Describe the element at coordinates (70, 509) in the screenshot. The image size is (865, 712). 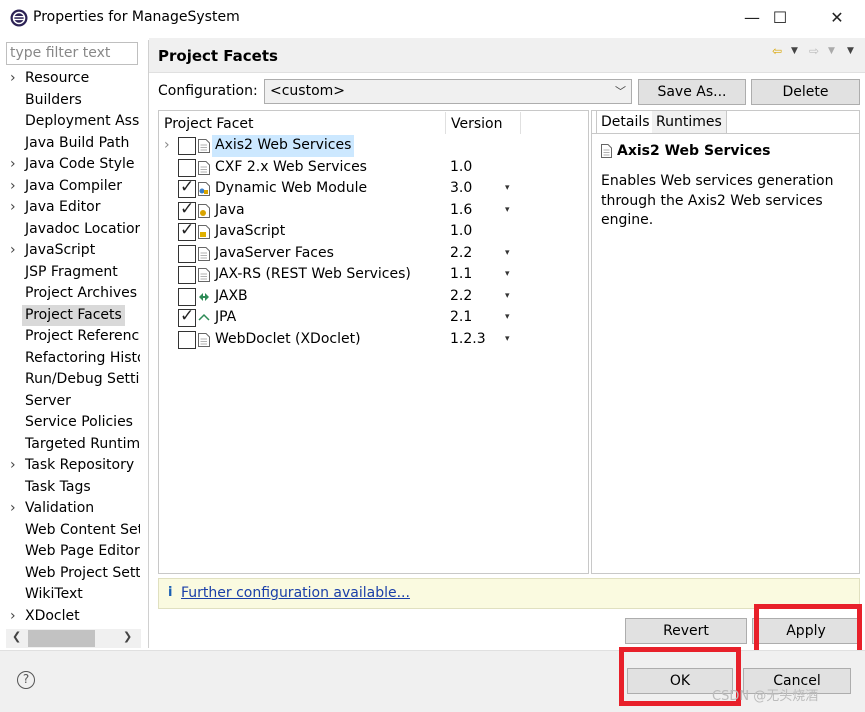
I see `tree-item: › Validation` at that location.